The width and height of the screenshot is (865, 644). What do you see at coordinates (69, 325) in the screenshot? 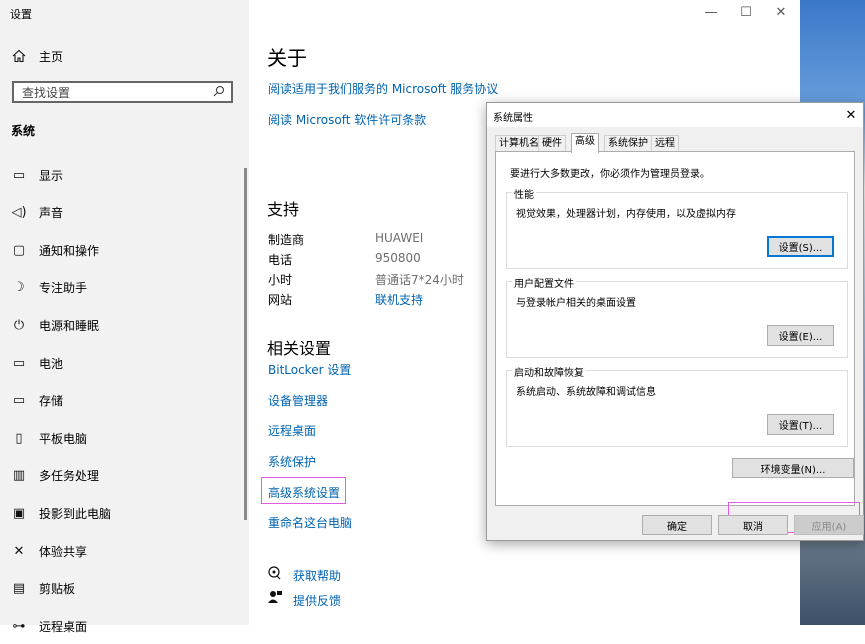
I see `sidebar-item-label: 电源和睡眠` at bounding box center [69, 325].